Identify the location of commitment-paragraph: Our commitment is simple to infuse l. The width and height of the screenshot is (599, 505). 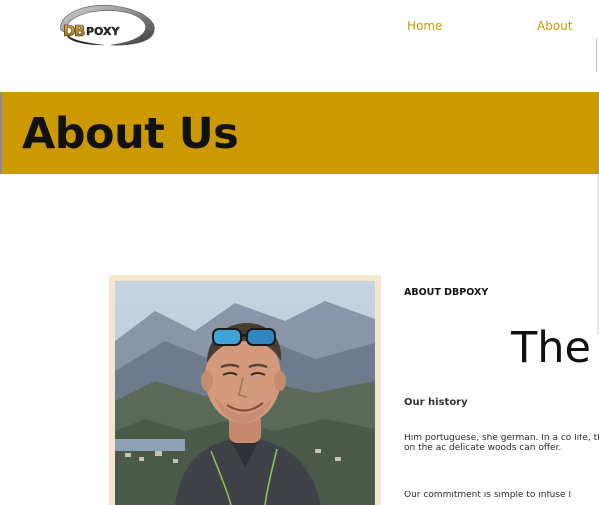
(487, 495).